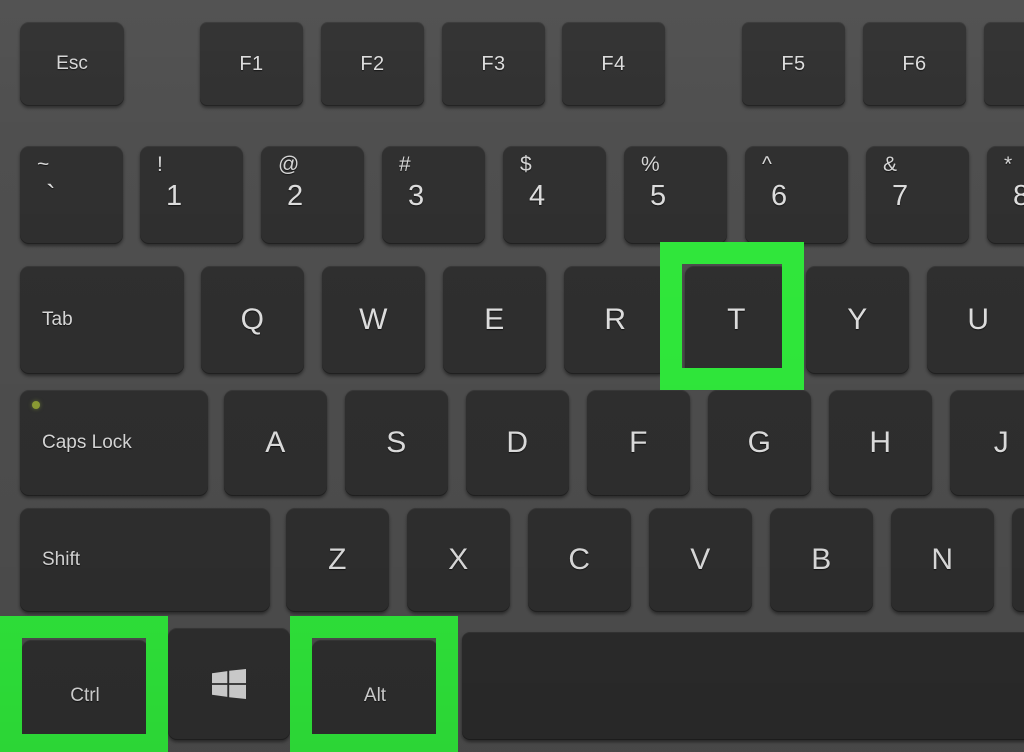 The image size is (1024, 752). Describe the element at coordinates (675, 195) in the screenshot. I see `key-digit-5: % 5` at that location.